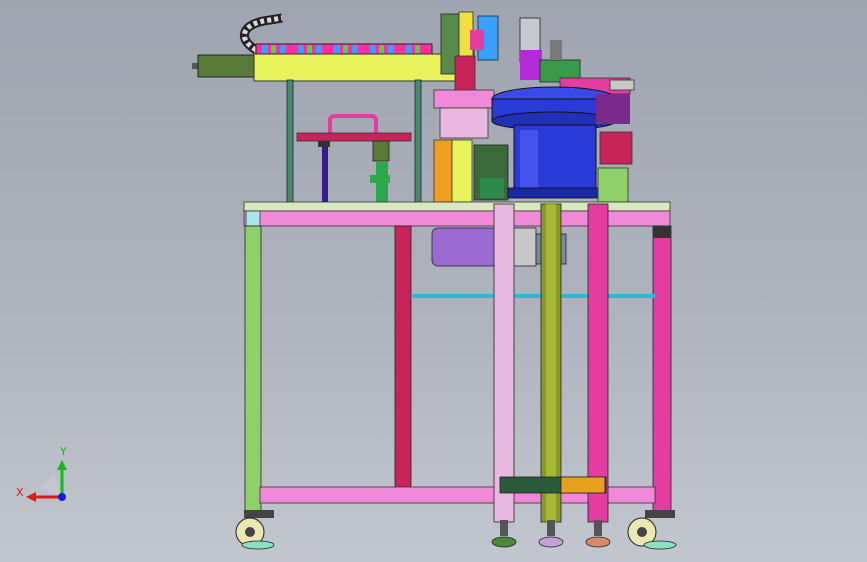  I want to click on x-axis-label: X, so click(20, 492).